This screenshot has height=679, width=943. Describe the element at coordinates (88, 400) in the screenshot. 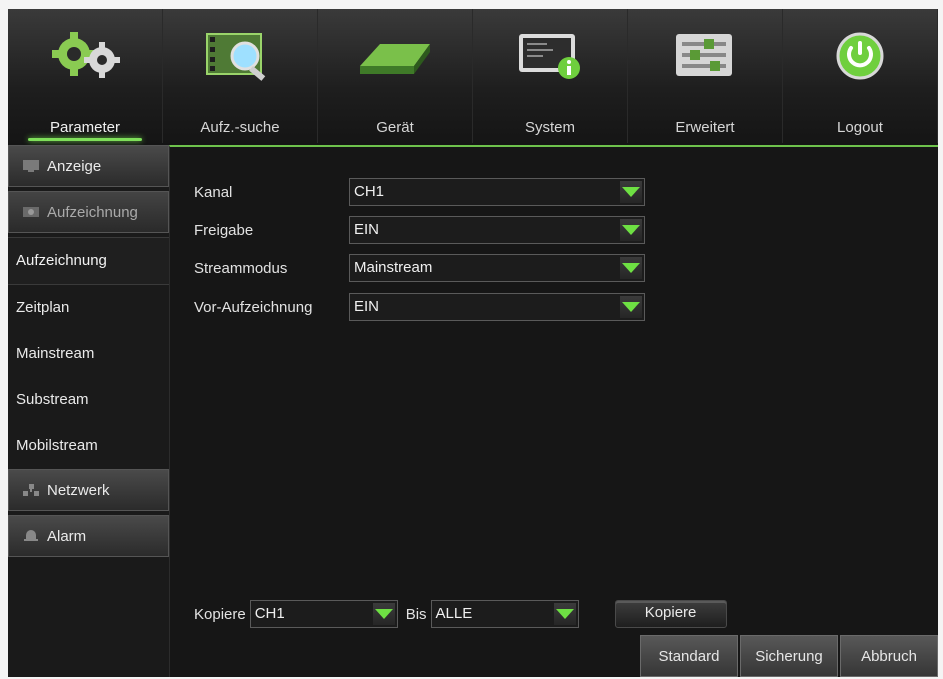

I see `sidebar-item-substream: Substream` at that location.